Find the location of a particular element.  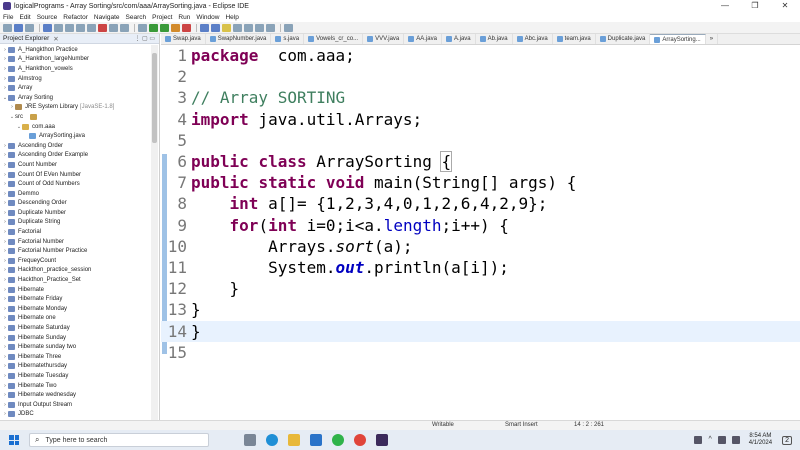

code-line: 13} is located at coordinates (480, 309).